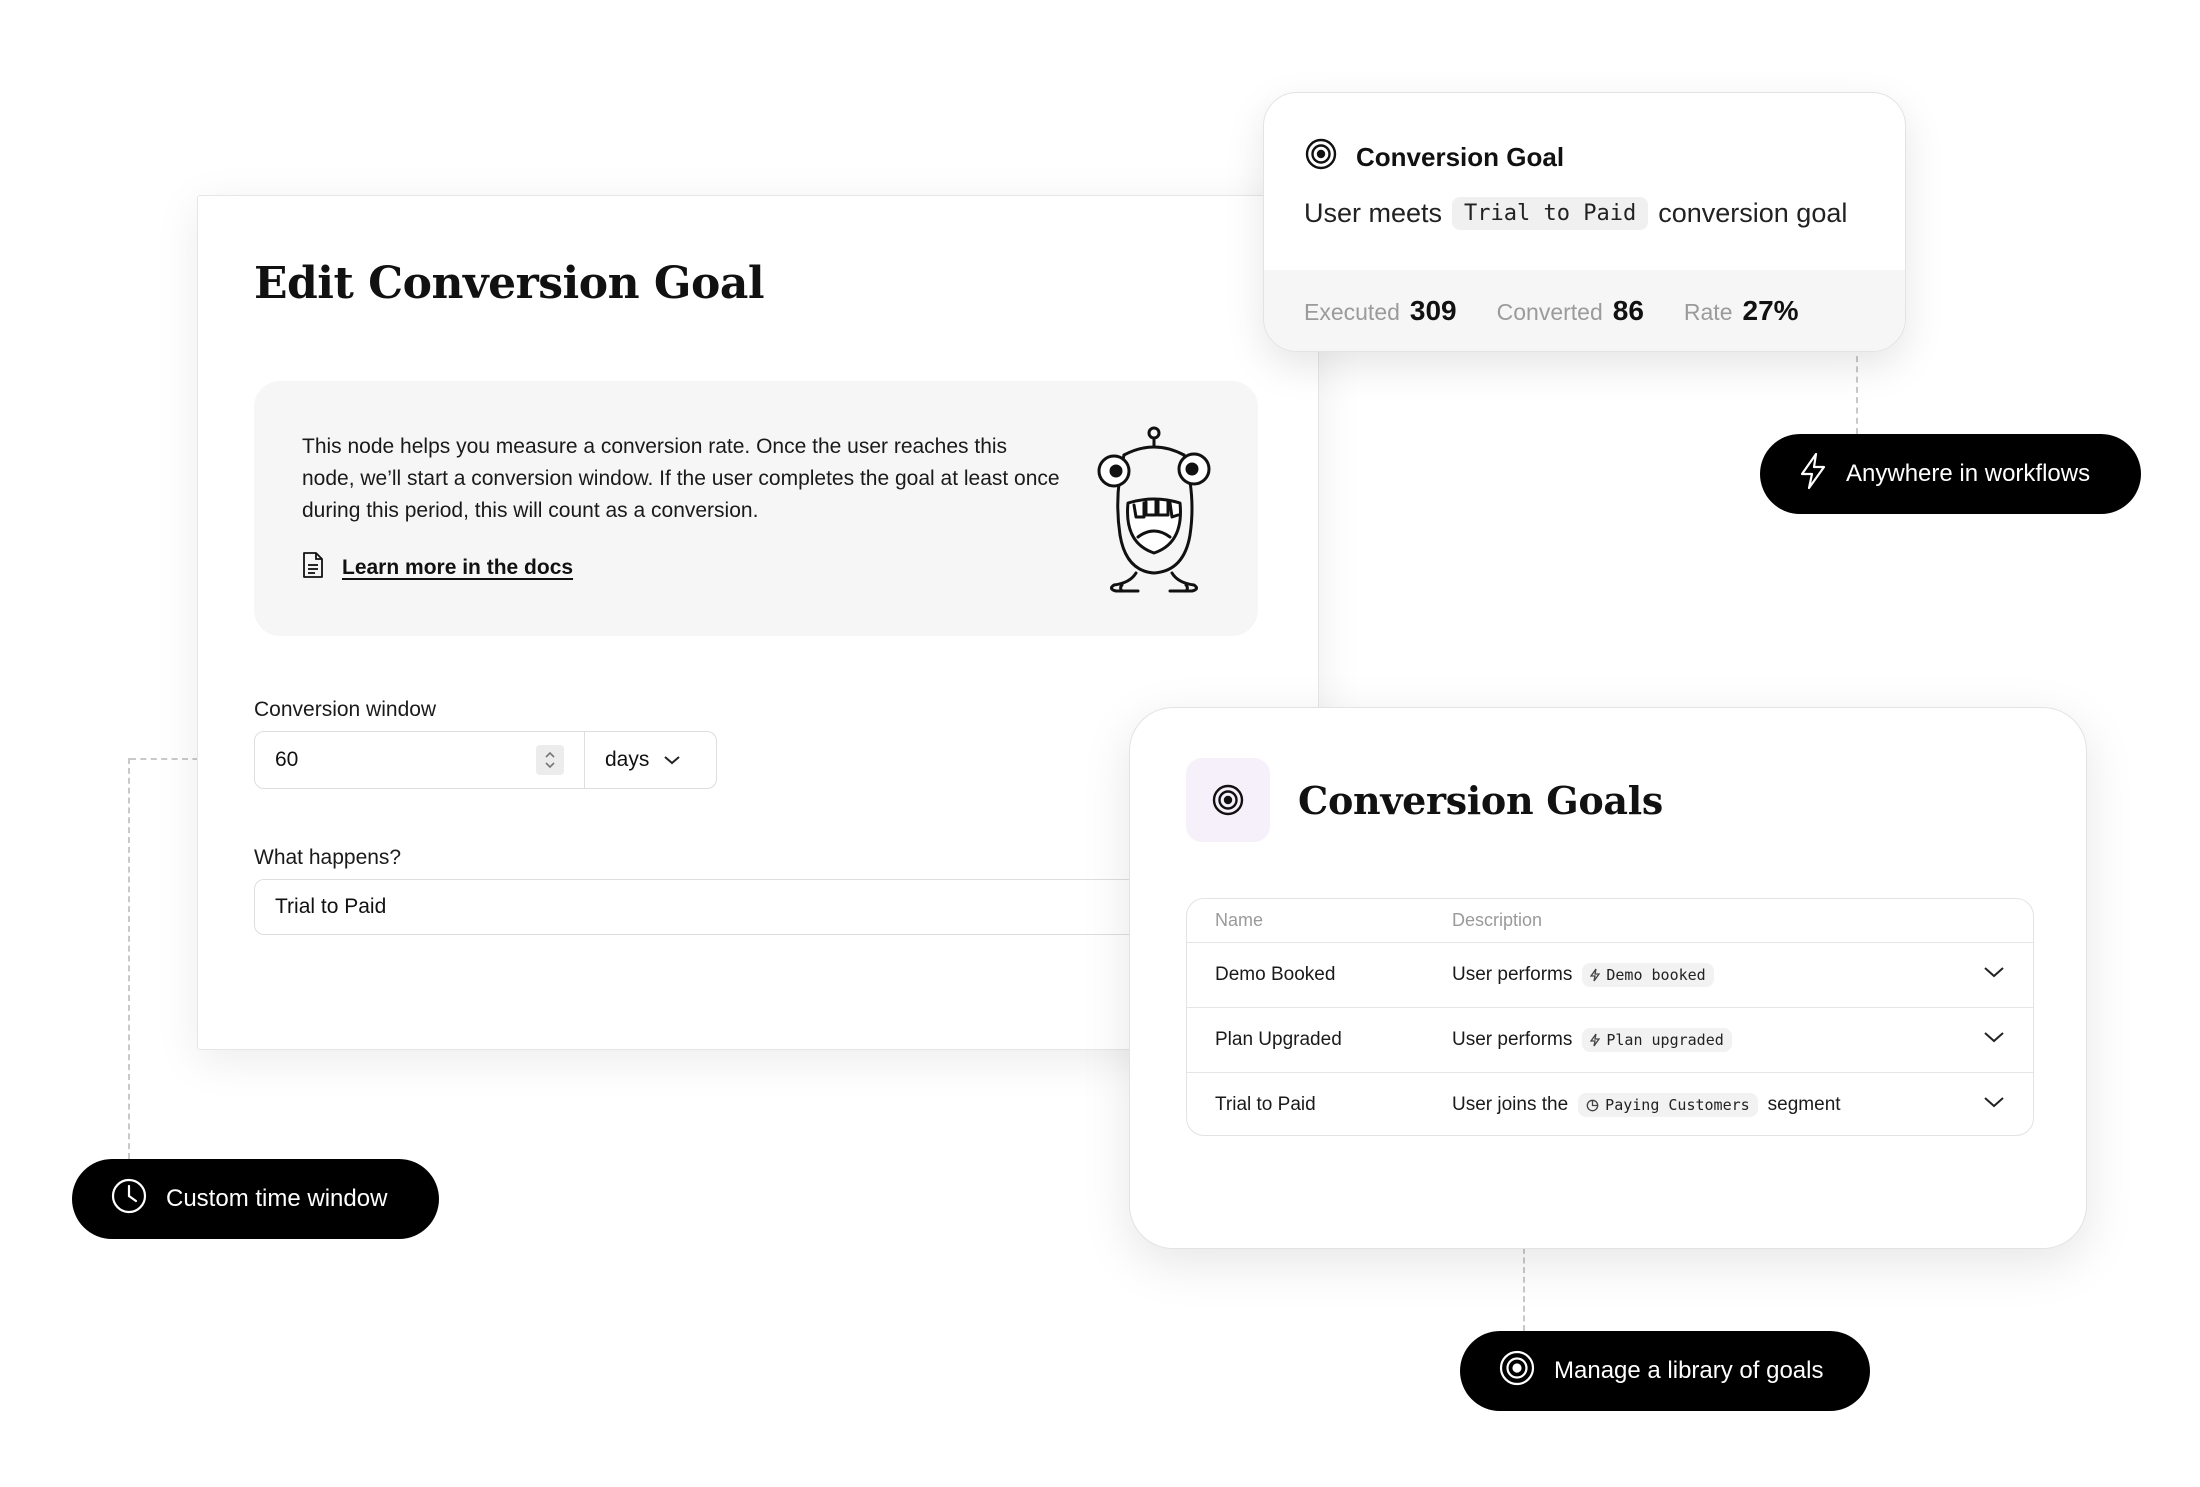 The image size is (2200, 1487). Describe the element at coordinates (1665, 1040) in the screenshot. I see `event-tag-label: Plan upgraded` at that location.